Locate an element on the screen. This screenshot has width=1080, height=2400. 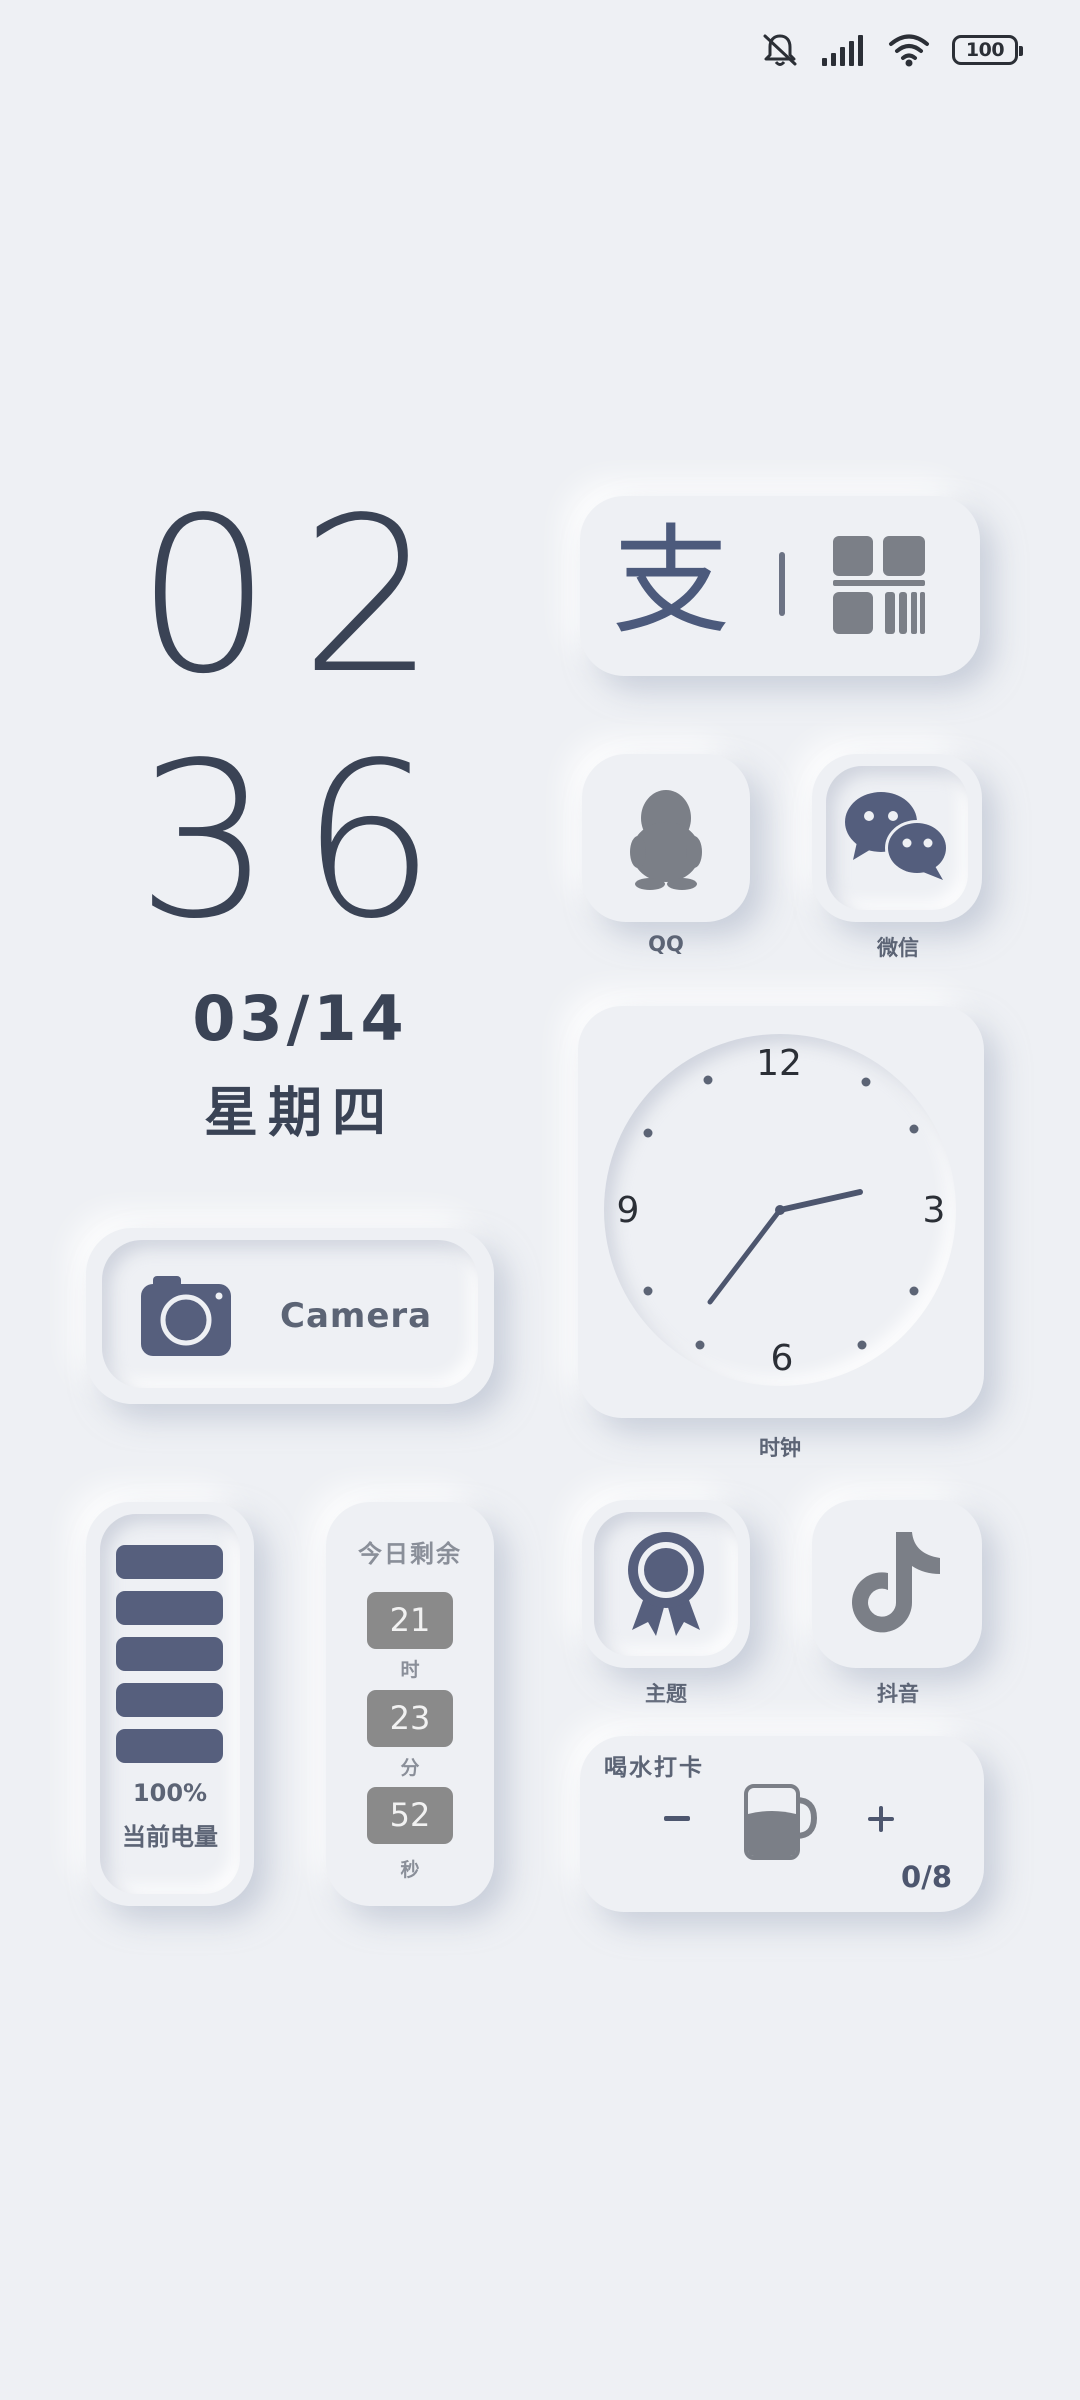
hour-hand is located at coordinates (820, 1201).